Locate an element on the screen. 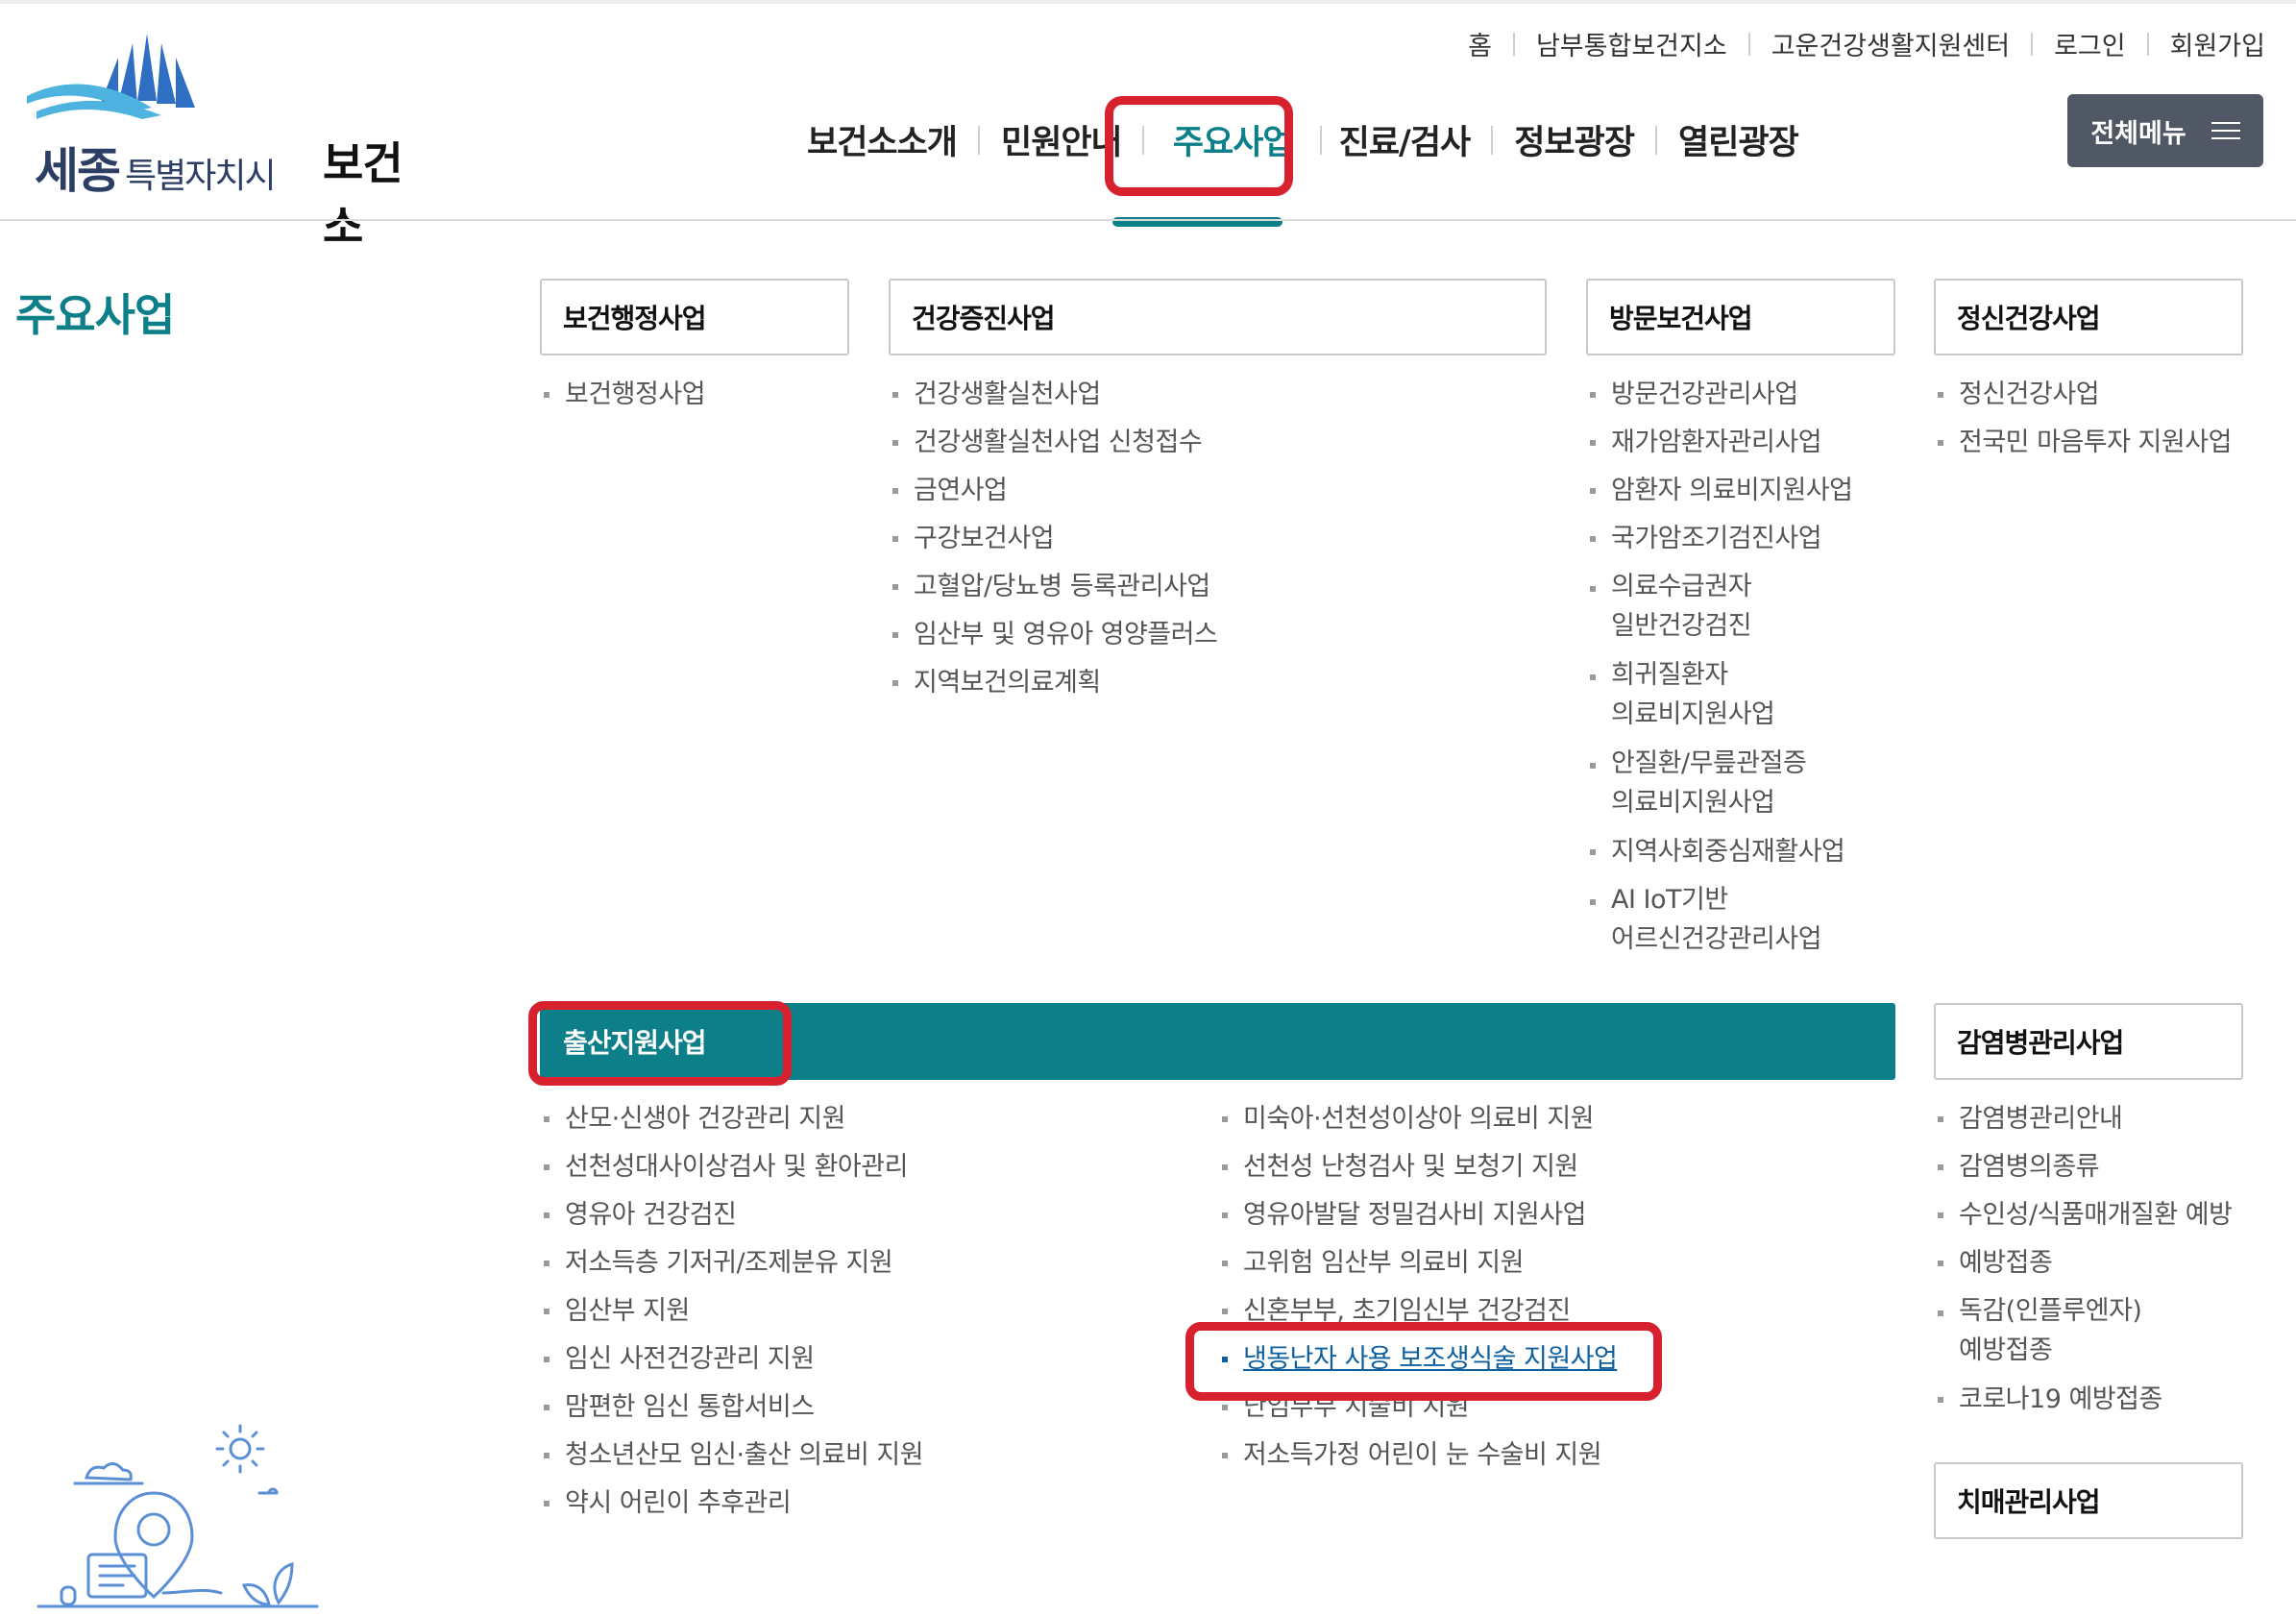 The width and height of the screenshot is (2296, 1616). category-mental-health: 정신건강사업 is located at coordinates (2088, 317).